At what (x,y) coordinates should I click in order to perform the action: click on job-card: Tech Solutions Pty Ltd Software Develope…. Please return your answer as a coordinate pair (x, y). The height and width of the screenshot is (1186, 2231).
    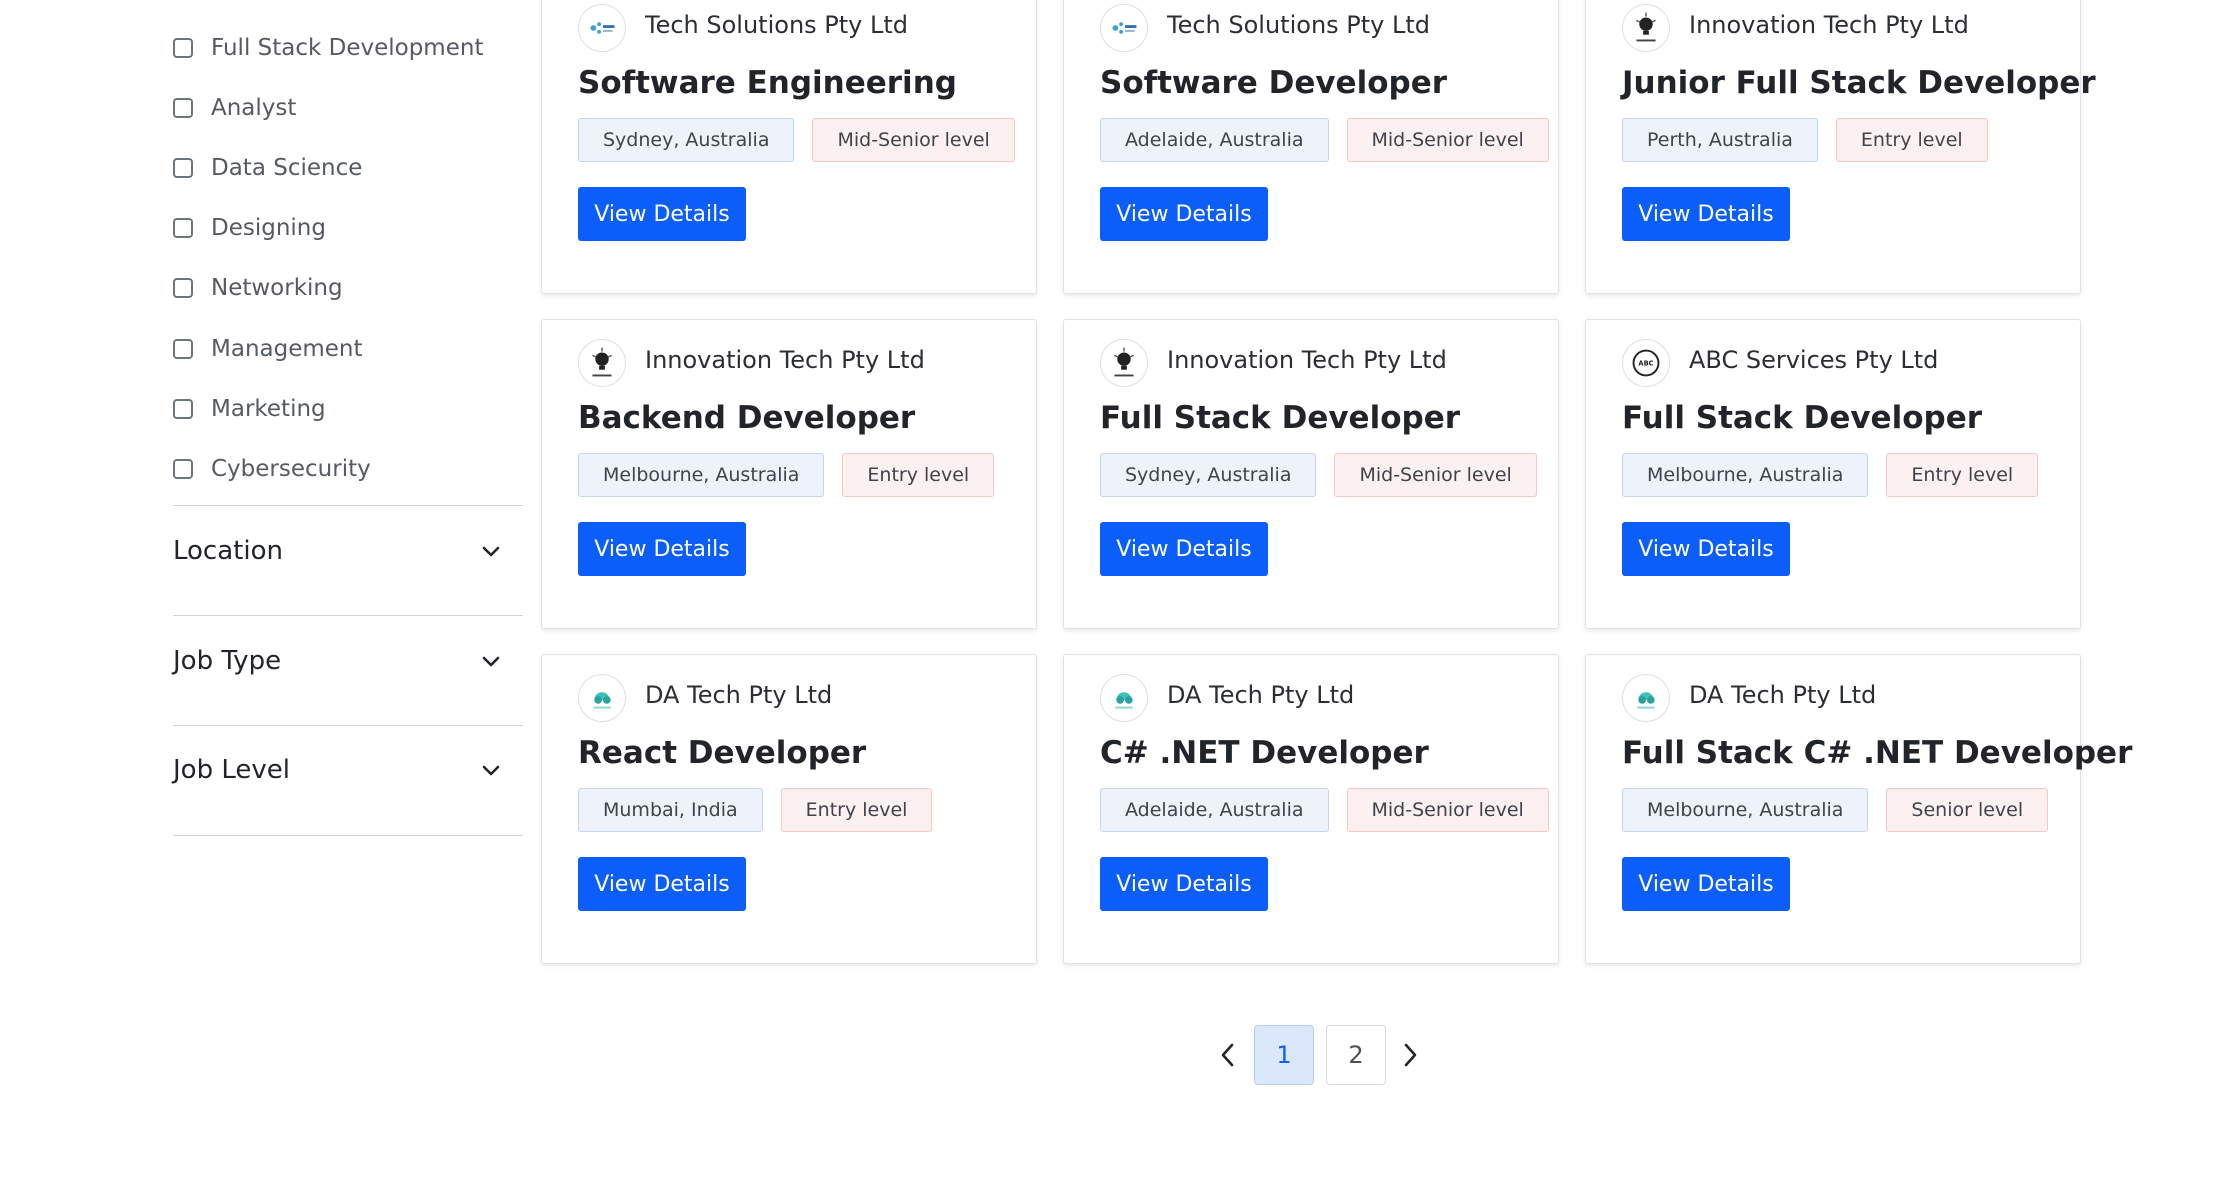
    Looking at the image, I should click on (1311, 147).